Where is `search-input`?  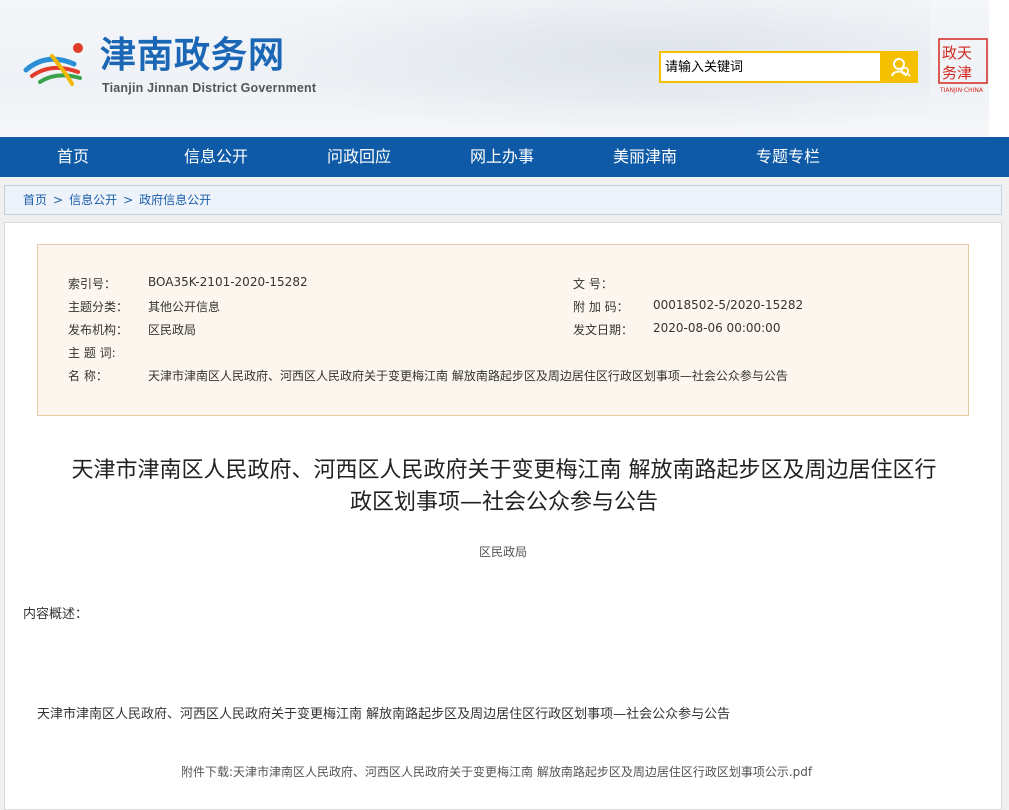
search-input is located at coordinates (770, 67).